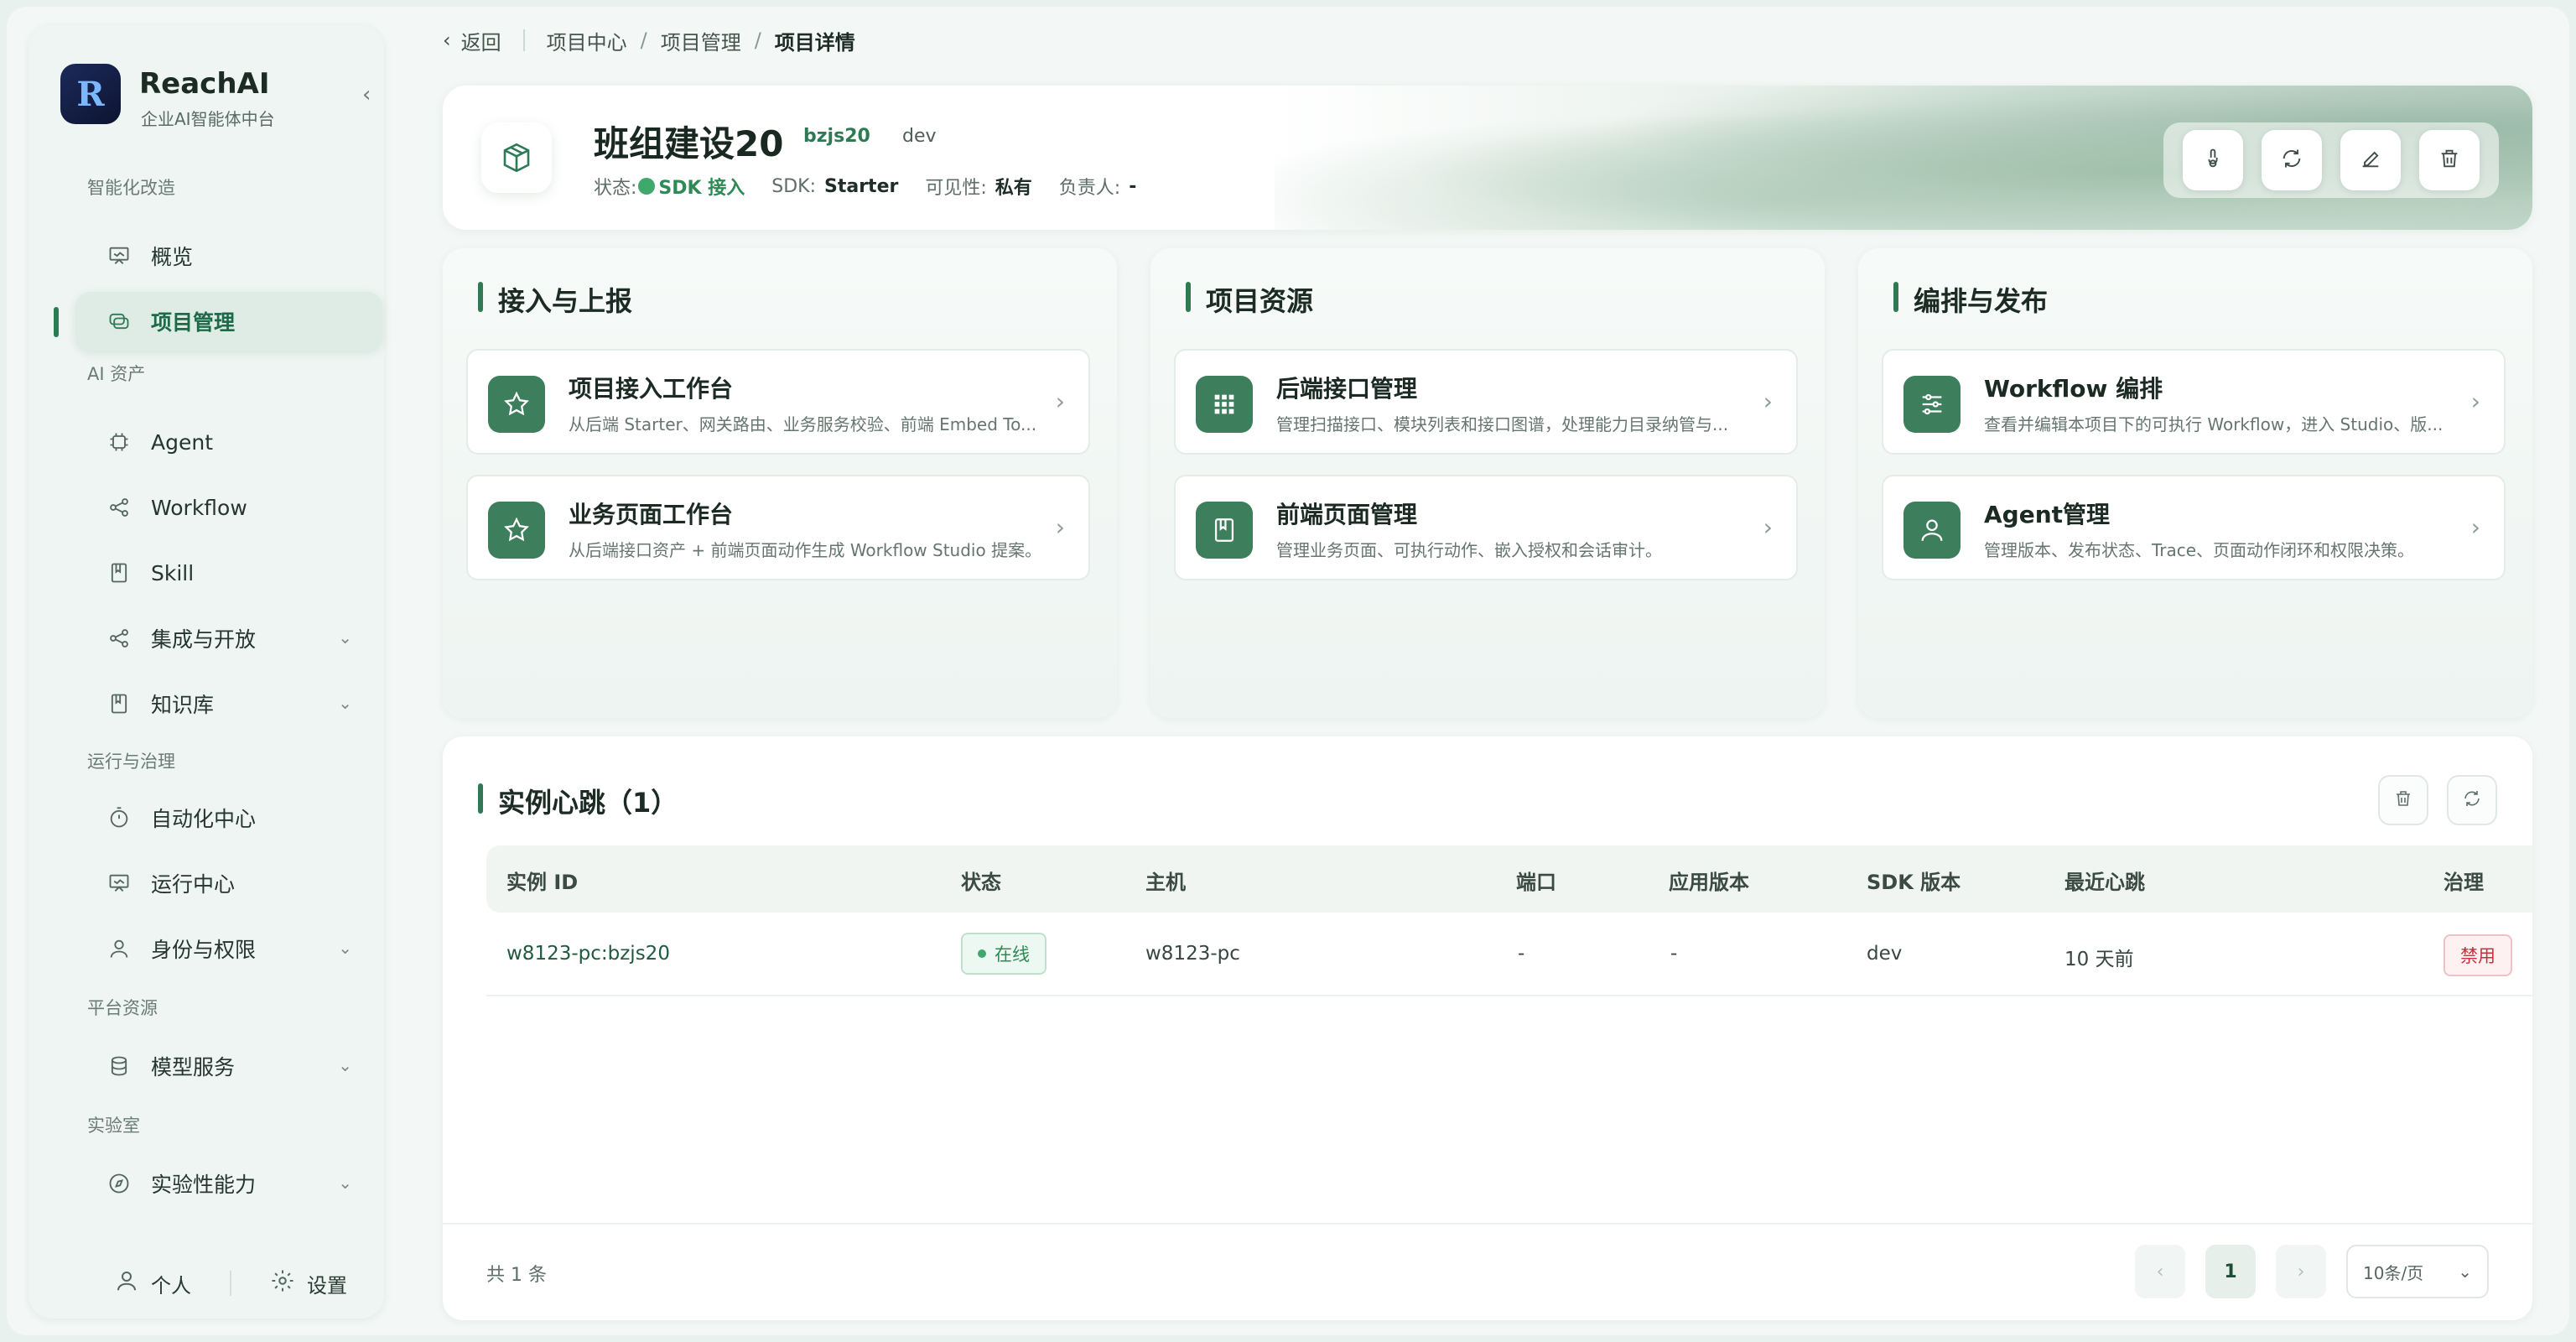 Image resolution: width=2576 pixels, height=1342 pixels. What do you see at coordinates (1914, 880) in the screenshot?
I see `column-header: SDK 版本` at bounding box center [1914, 880].